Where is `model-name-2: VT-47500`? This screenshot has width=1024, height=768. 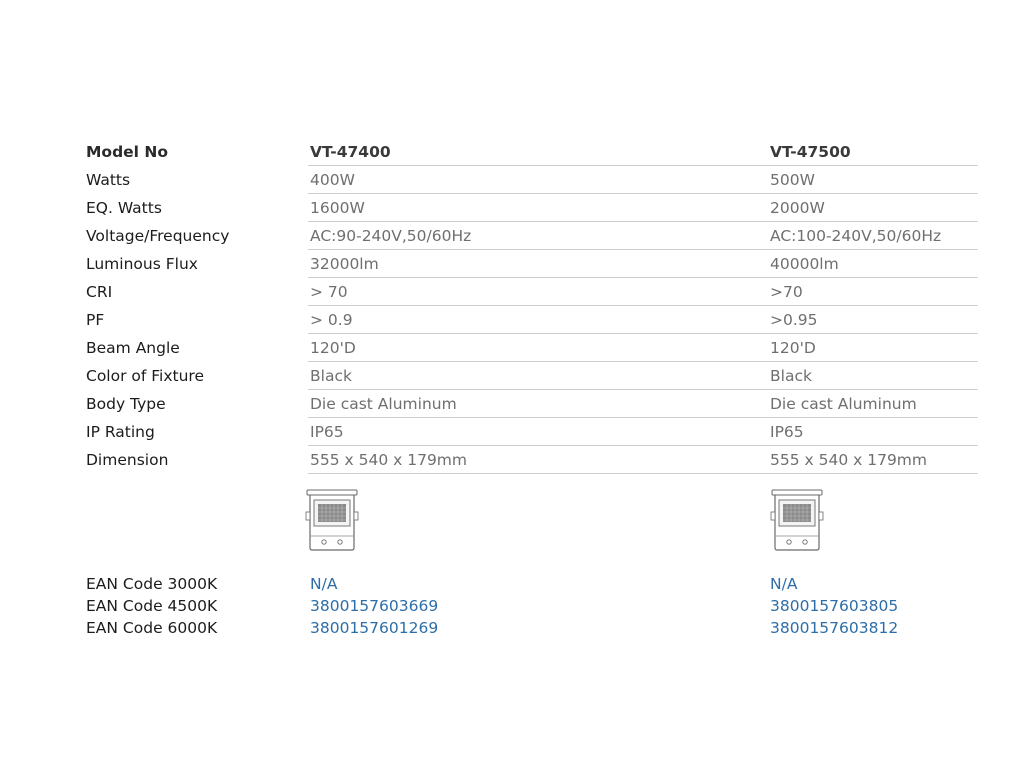 model-name-2: VT-47500 is located at coordinates (810, 152).